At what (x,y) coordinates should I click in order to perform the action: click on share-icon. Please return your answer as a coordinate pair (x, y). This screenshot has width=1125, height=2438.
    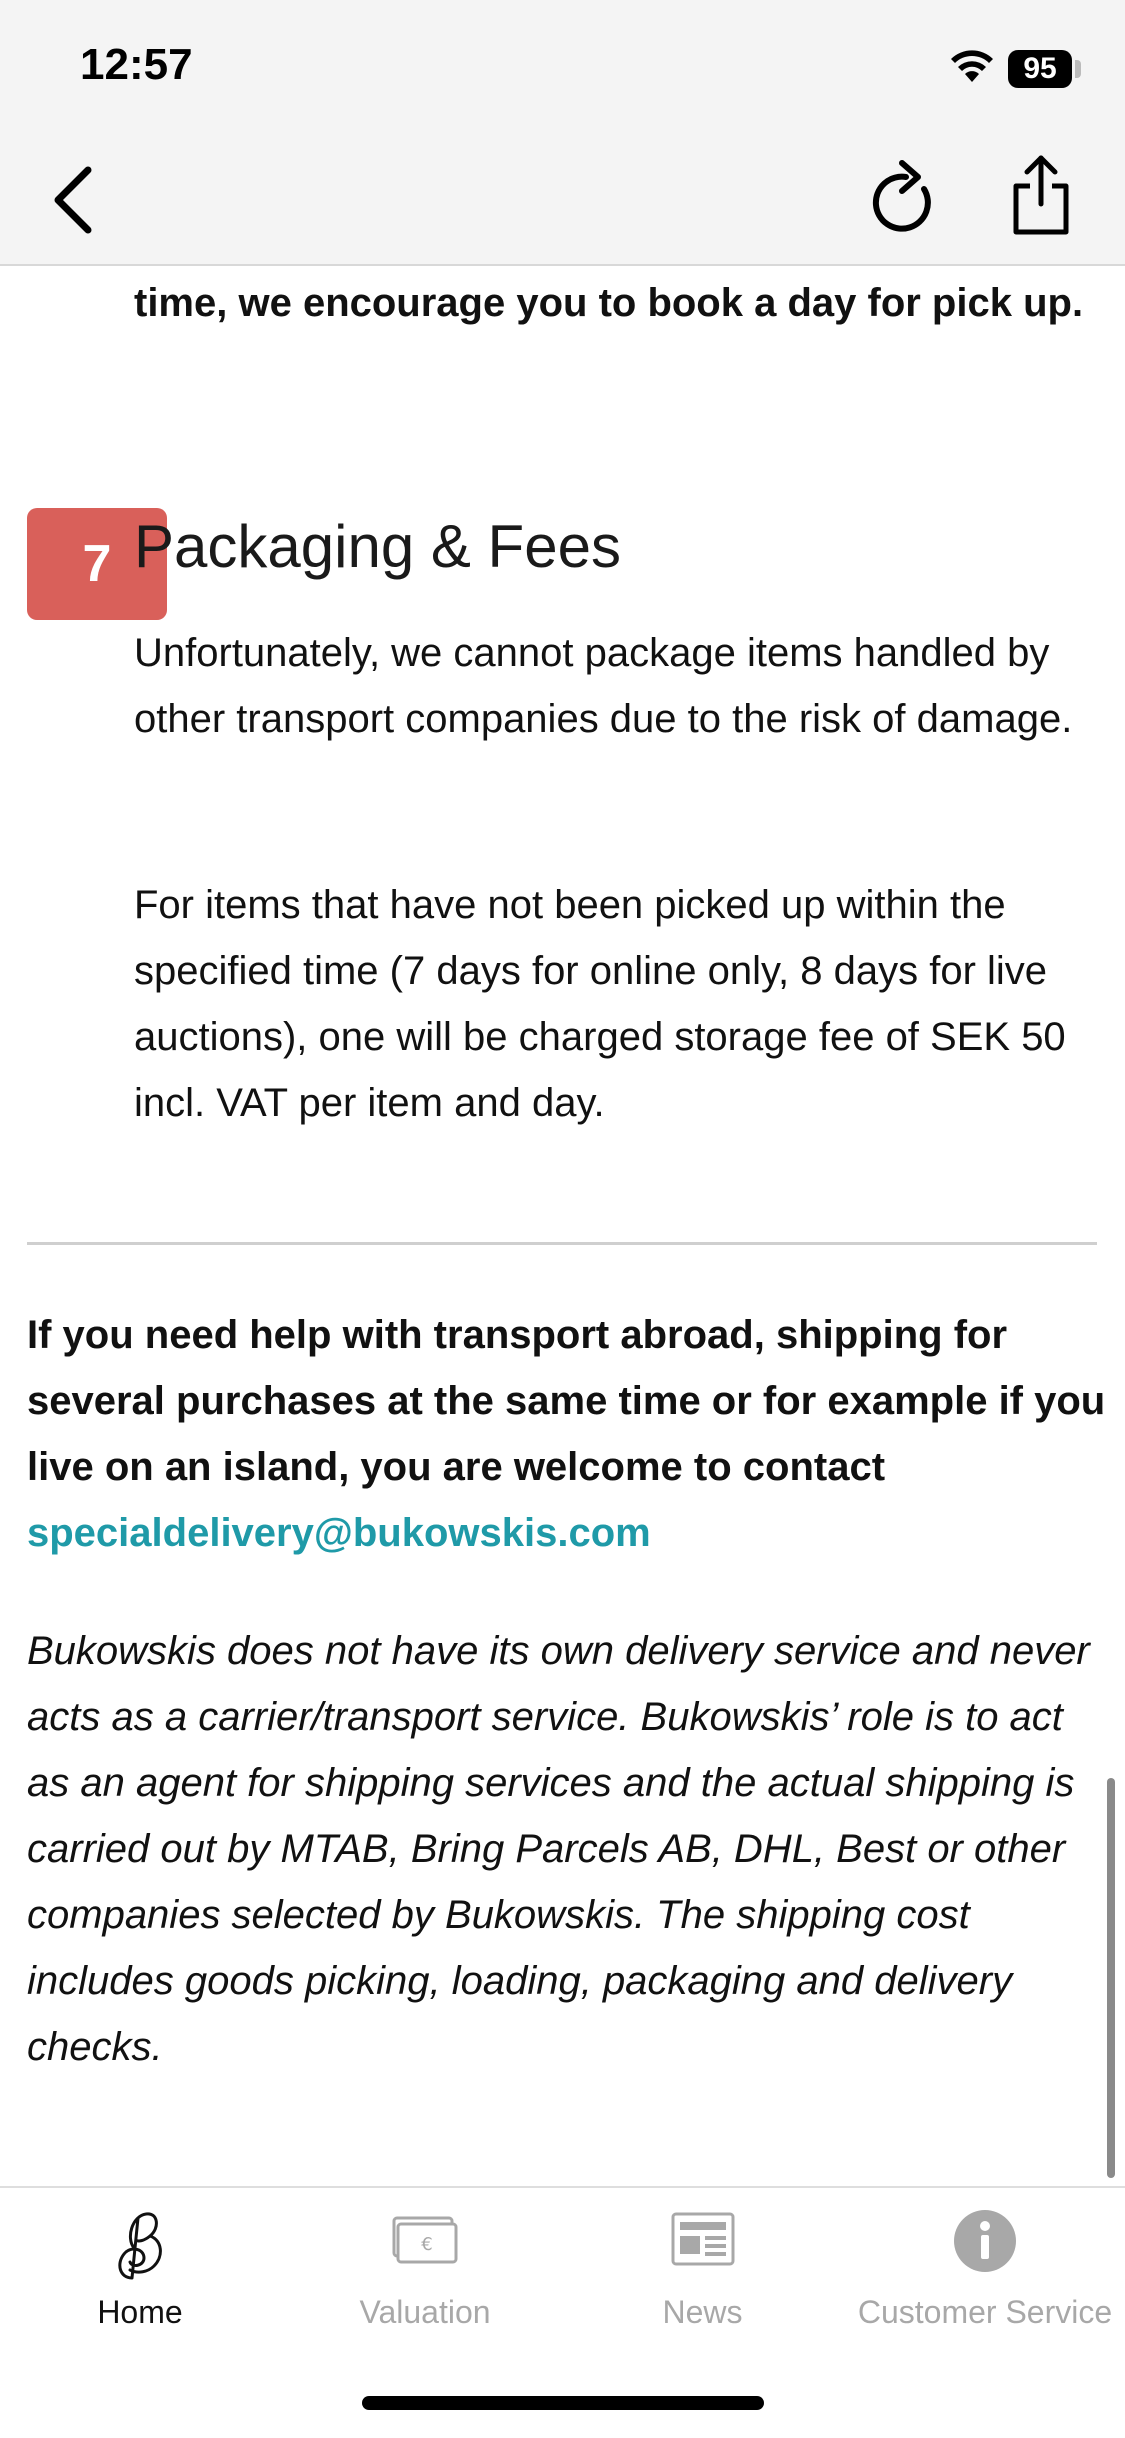
    Looking at the image, I should click on (1041, 195).